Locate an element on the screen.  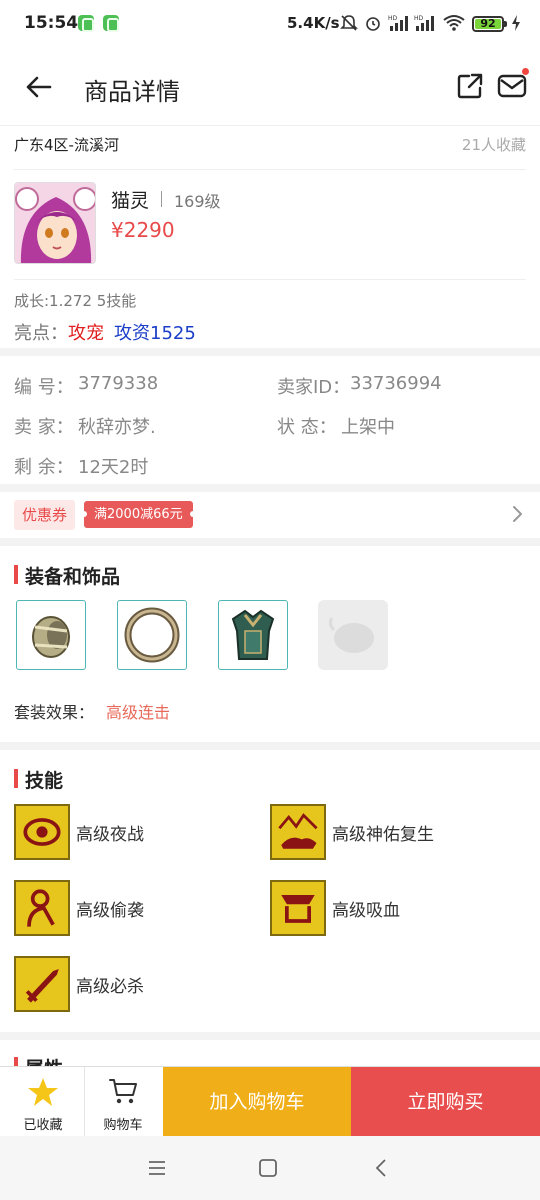
skill-label: 高级吸血 is located at coordinates (366, 911).